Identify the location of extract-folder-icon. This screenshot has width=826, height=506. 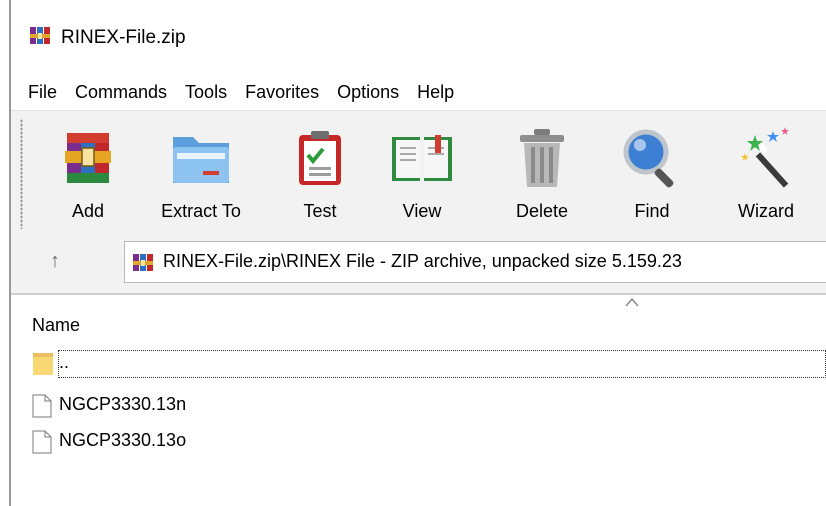
(201, 160).